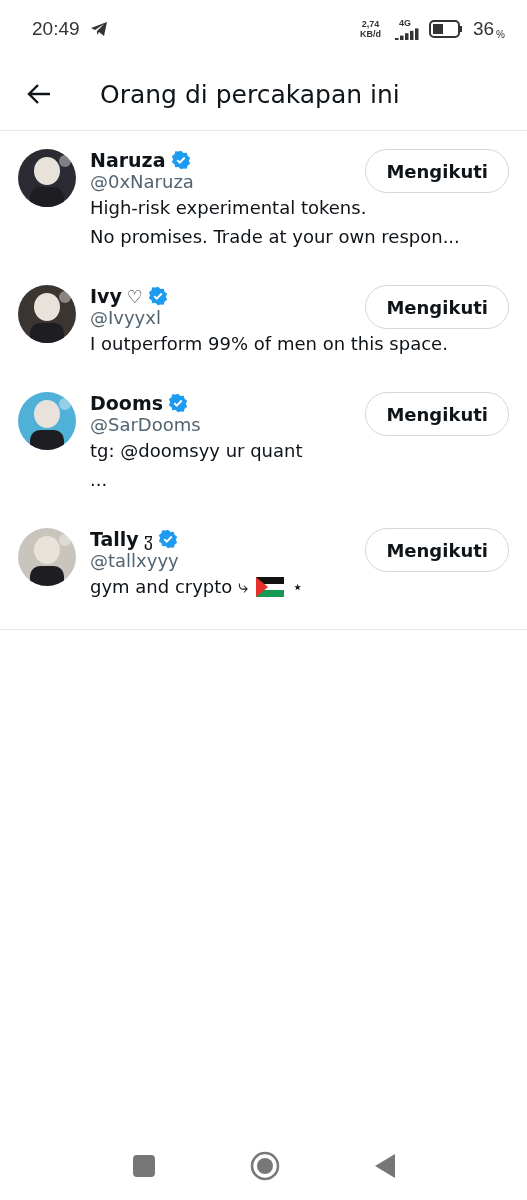 This screenshot has height=1200, width=527. What do you see at coordinates (143, 1166) in the screenshot?
I see `recents-icon` at bounding box center [143, 1166].